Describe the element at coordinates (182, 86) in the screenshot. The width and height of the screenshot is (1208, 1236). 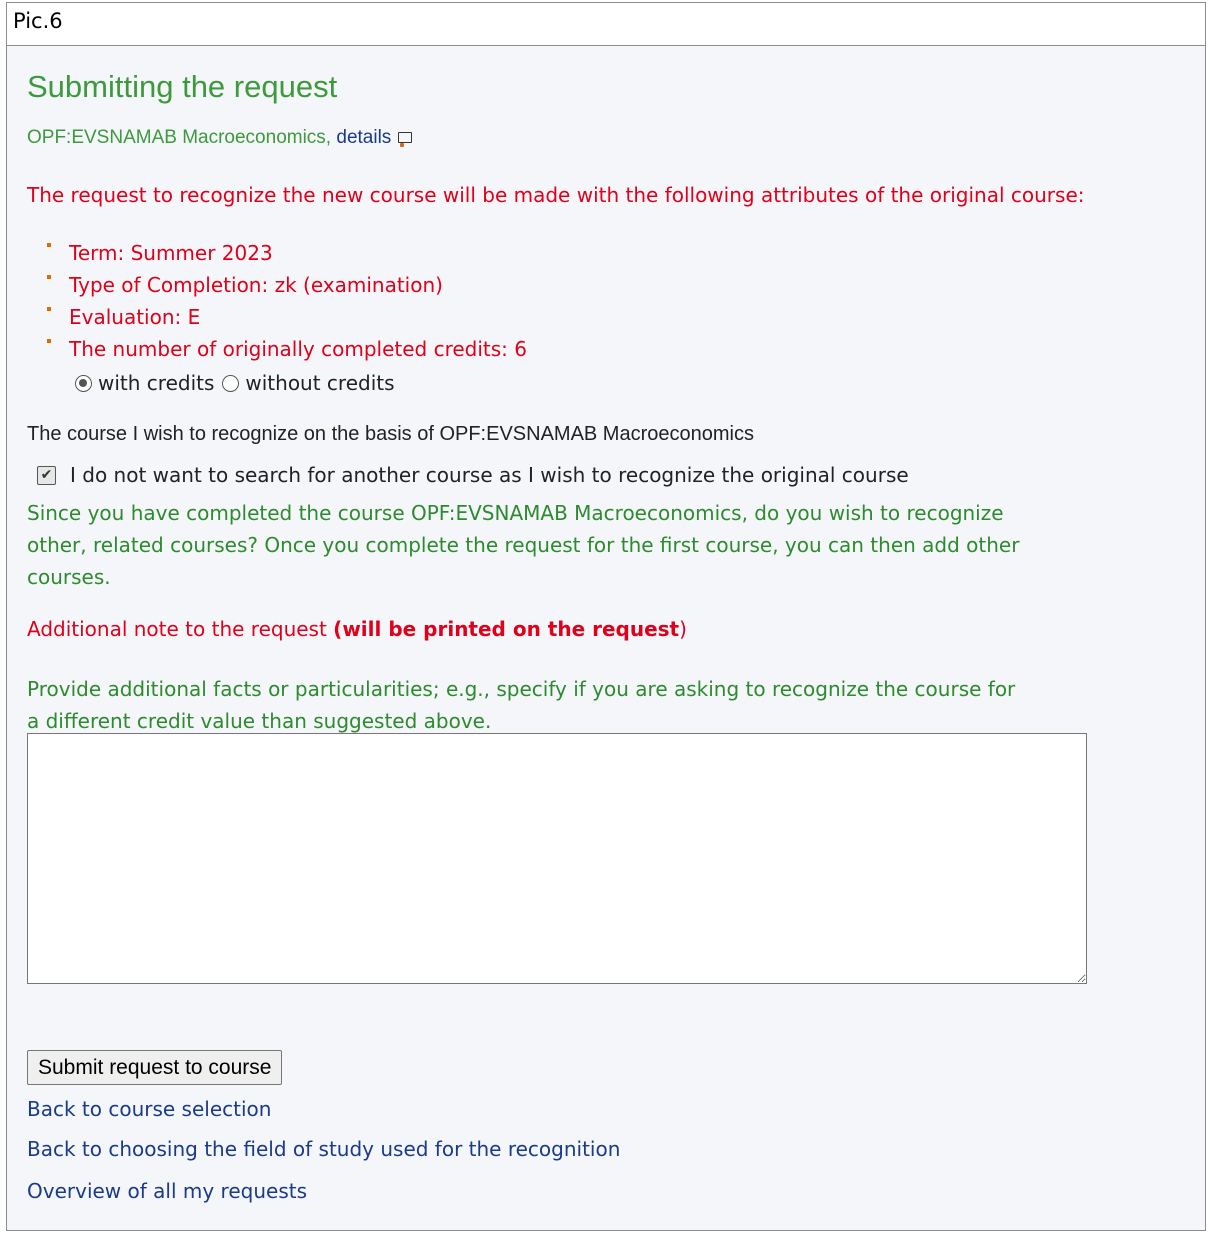
I see `page-title: Submitting the request` at that location.